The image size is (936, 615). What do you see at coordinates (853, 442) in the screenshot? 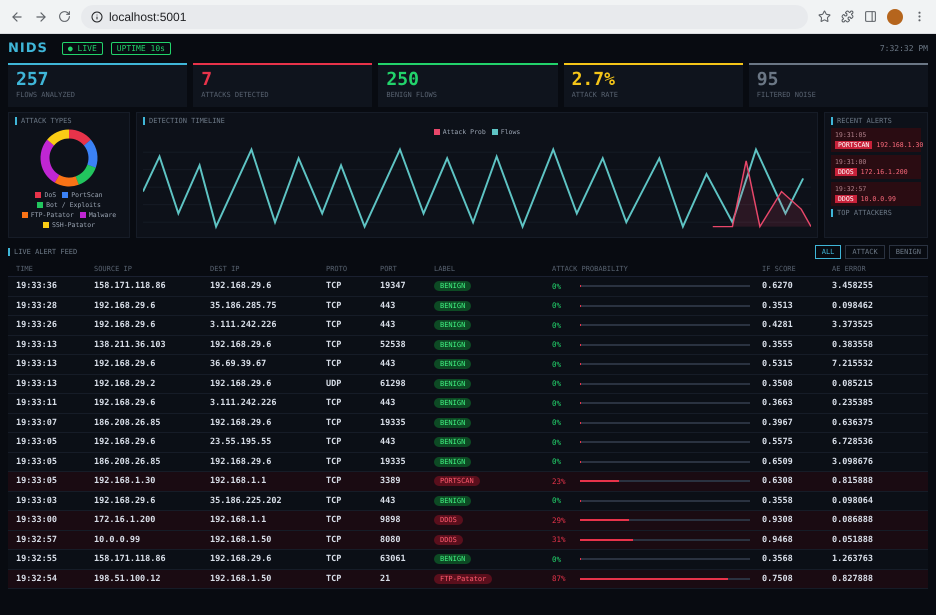
I see `table-cell-text: 6.728536` at bounding box center [853, 442].